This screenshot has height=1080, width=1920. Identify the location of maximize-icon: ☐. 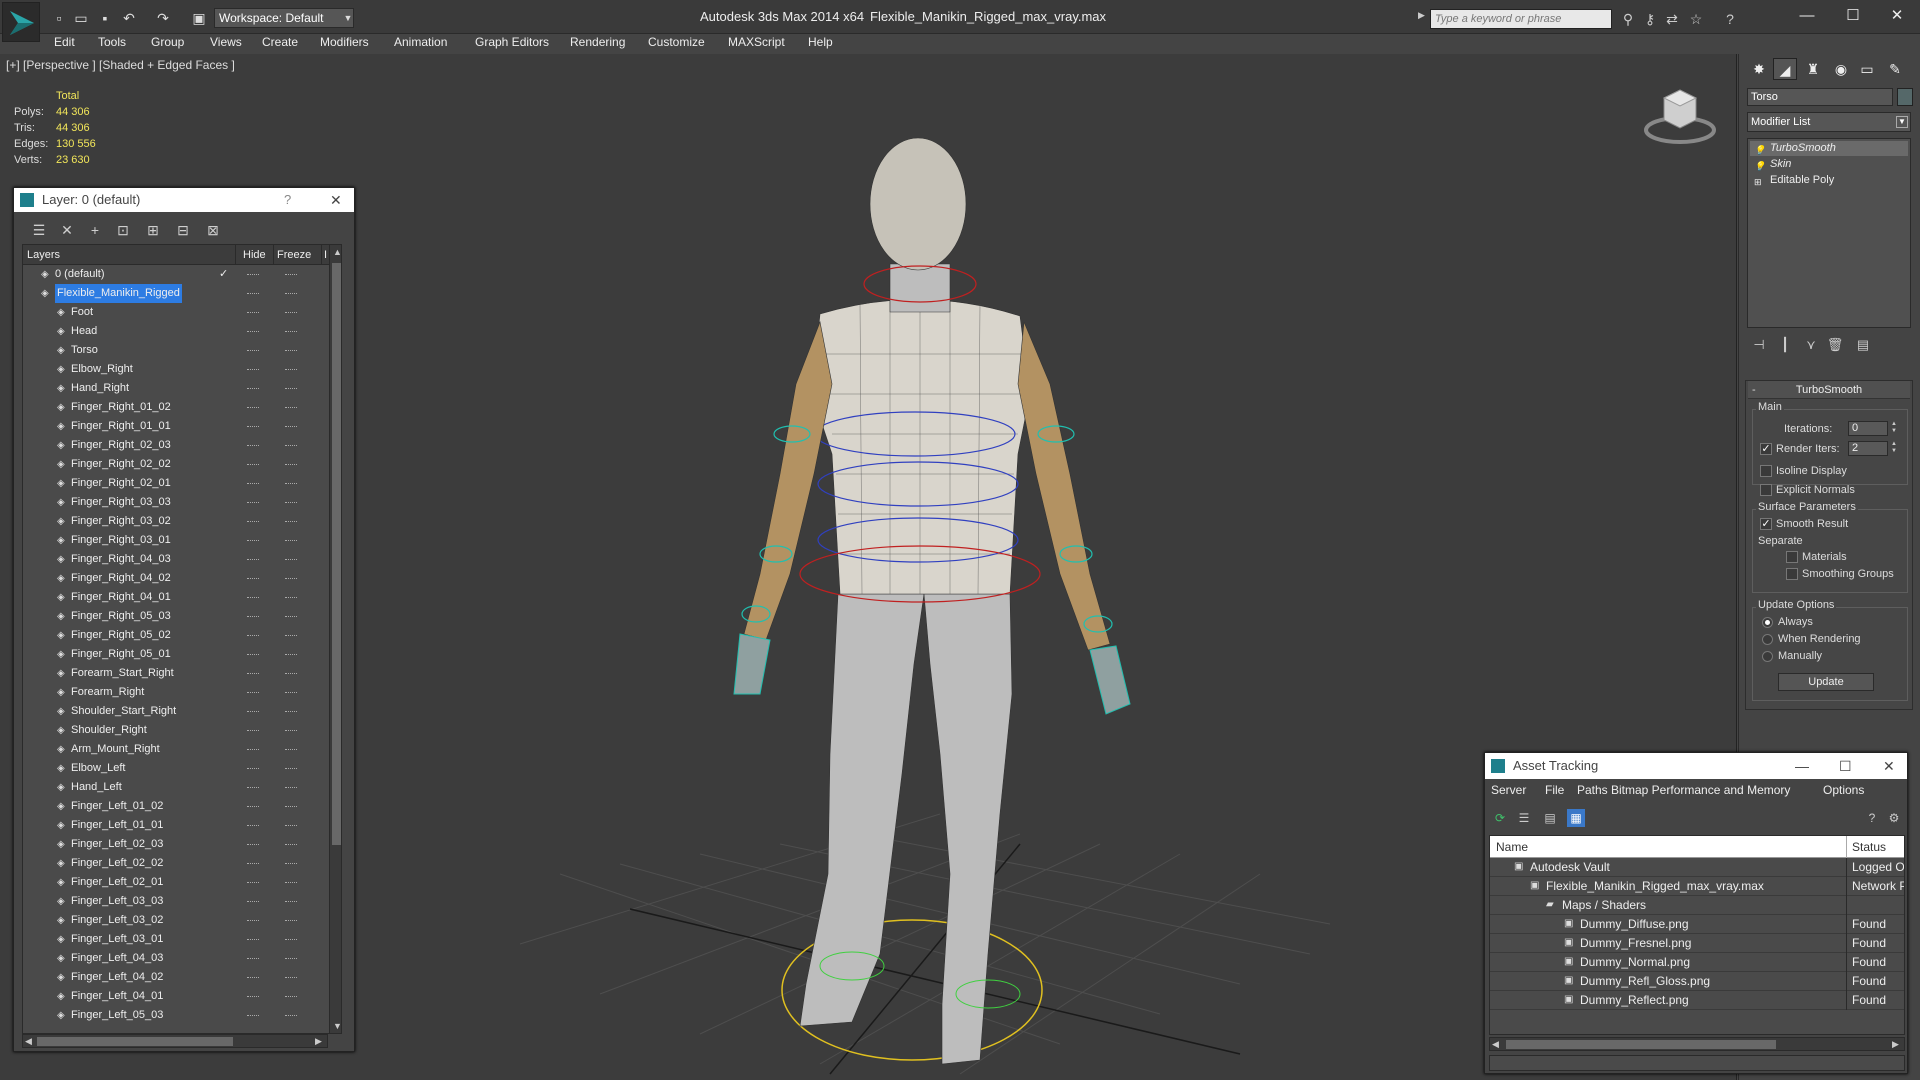
(1845, 766).